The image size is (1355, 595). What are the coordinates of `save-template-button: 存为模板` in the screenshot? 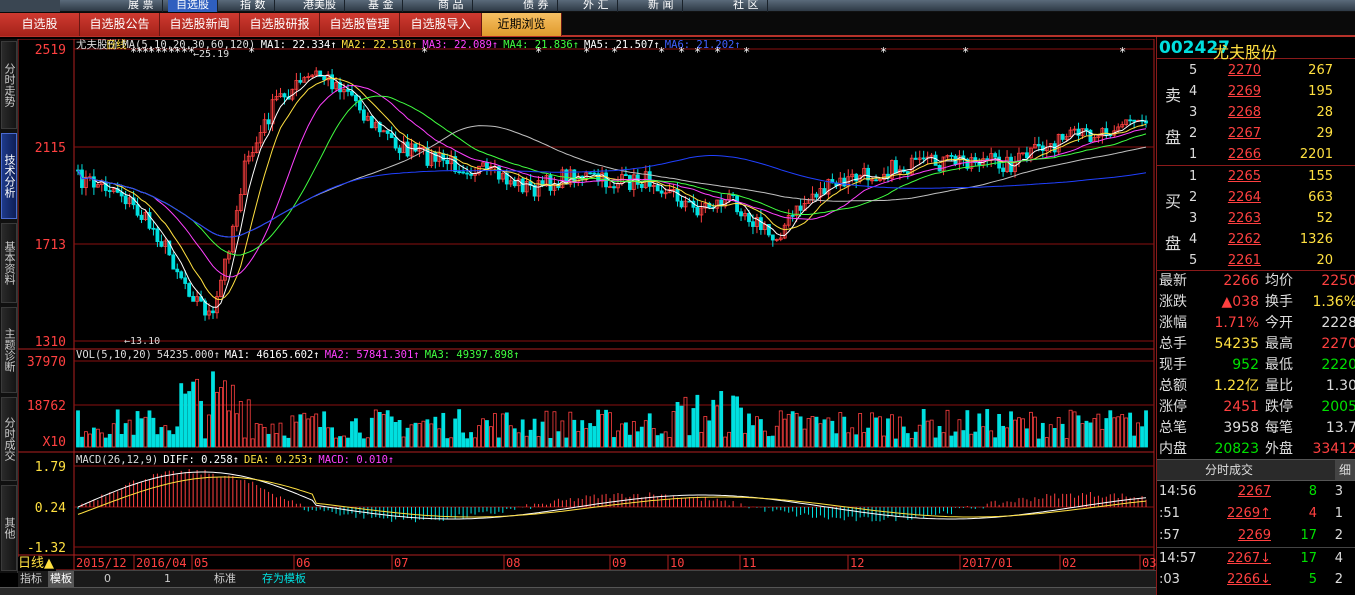 It's located at (284, 579).